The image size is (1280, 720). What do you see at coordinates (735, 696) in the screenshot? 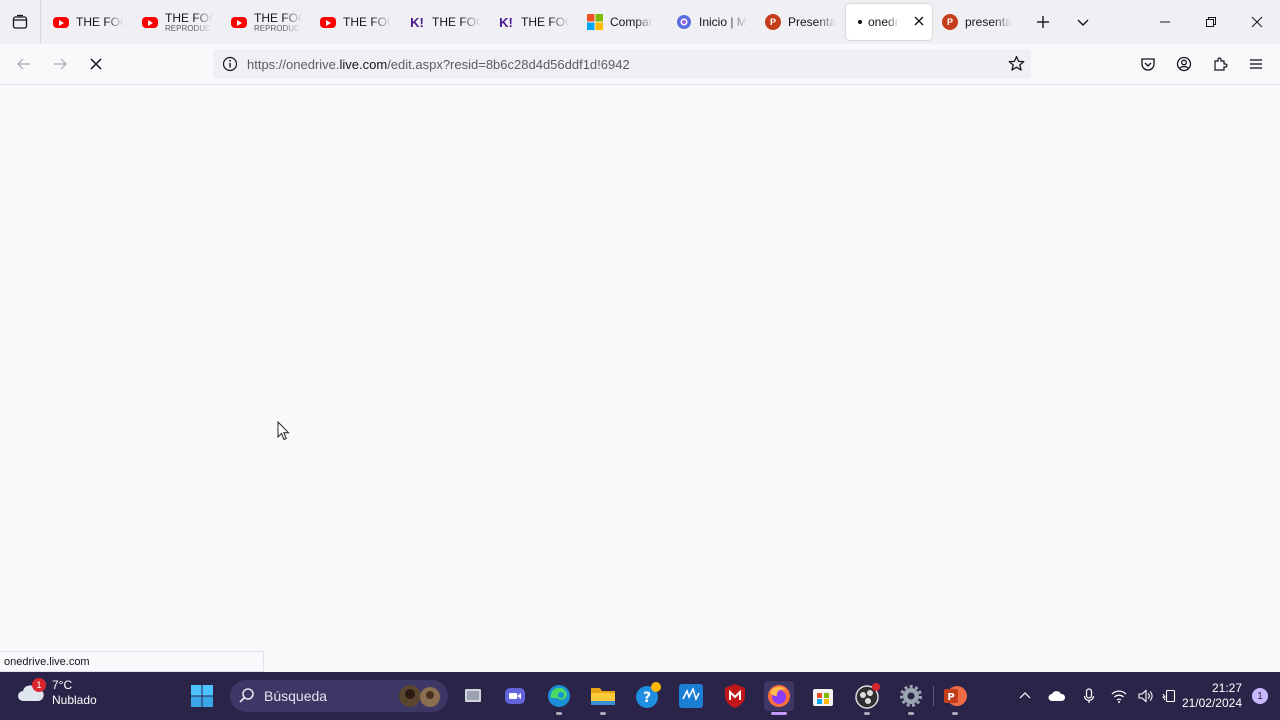
I see `taskbar-mcafee` at bounding box center [735, 696].